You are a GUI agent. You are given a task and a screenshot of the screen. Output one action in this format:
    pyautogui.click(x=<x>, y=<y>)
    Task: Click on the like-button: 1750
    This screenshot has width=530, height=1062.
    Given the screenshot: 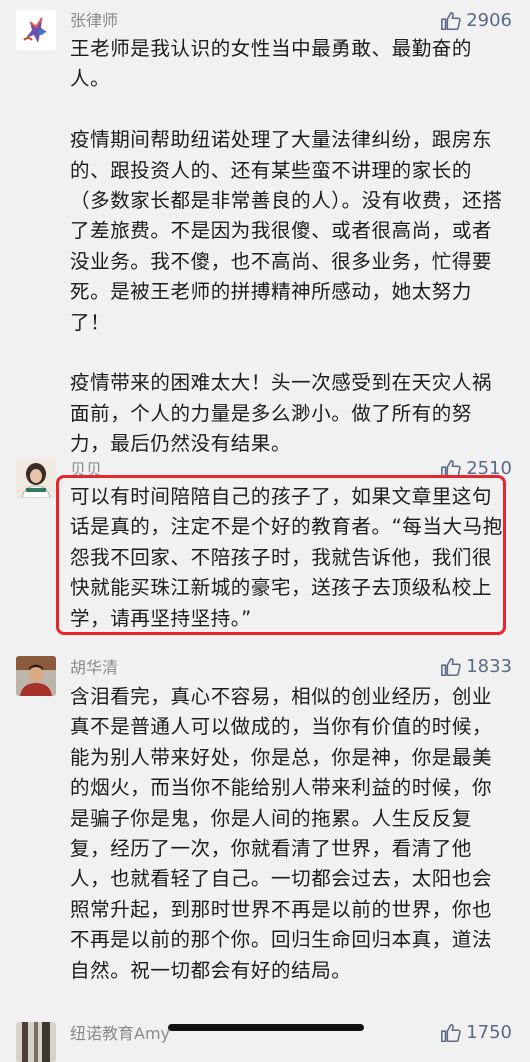 What is the action you would take?
    pyautogui.click(x=476, y=1033)
    